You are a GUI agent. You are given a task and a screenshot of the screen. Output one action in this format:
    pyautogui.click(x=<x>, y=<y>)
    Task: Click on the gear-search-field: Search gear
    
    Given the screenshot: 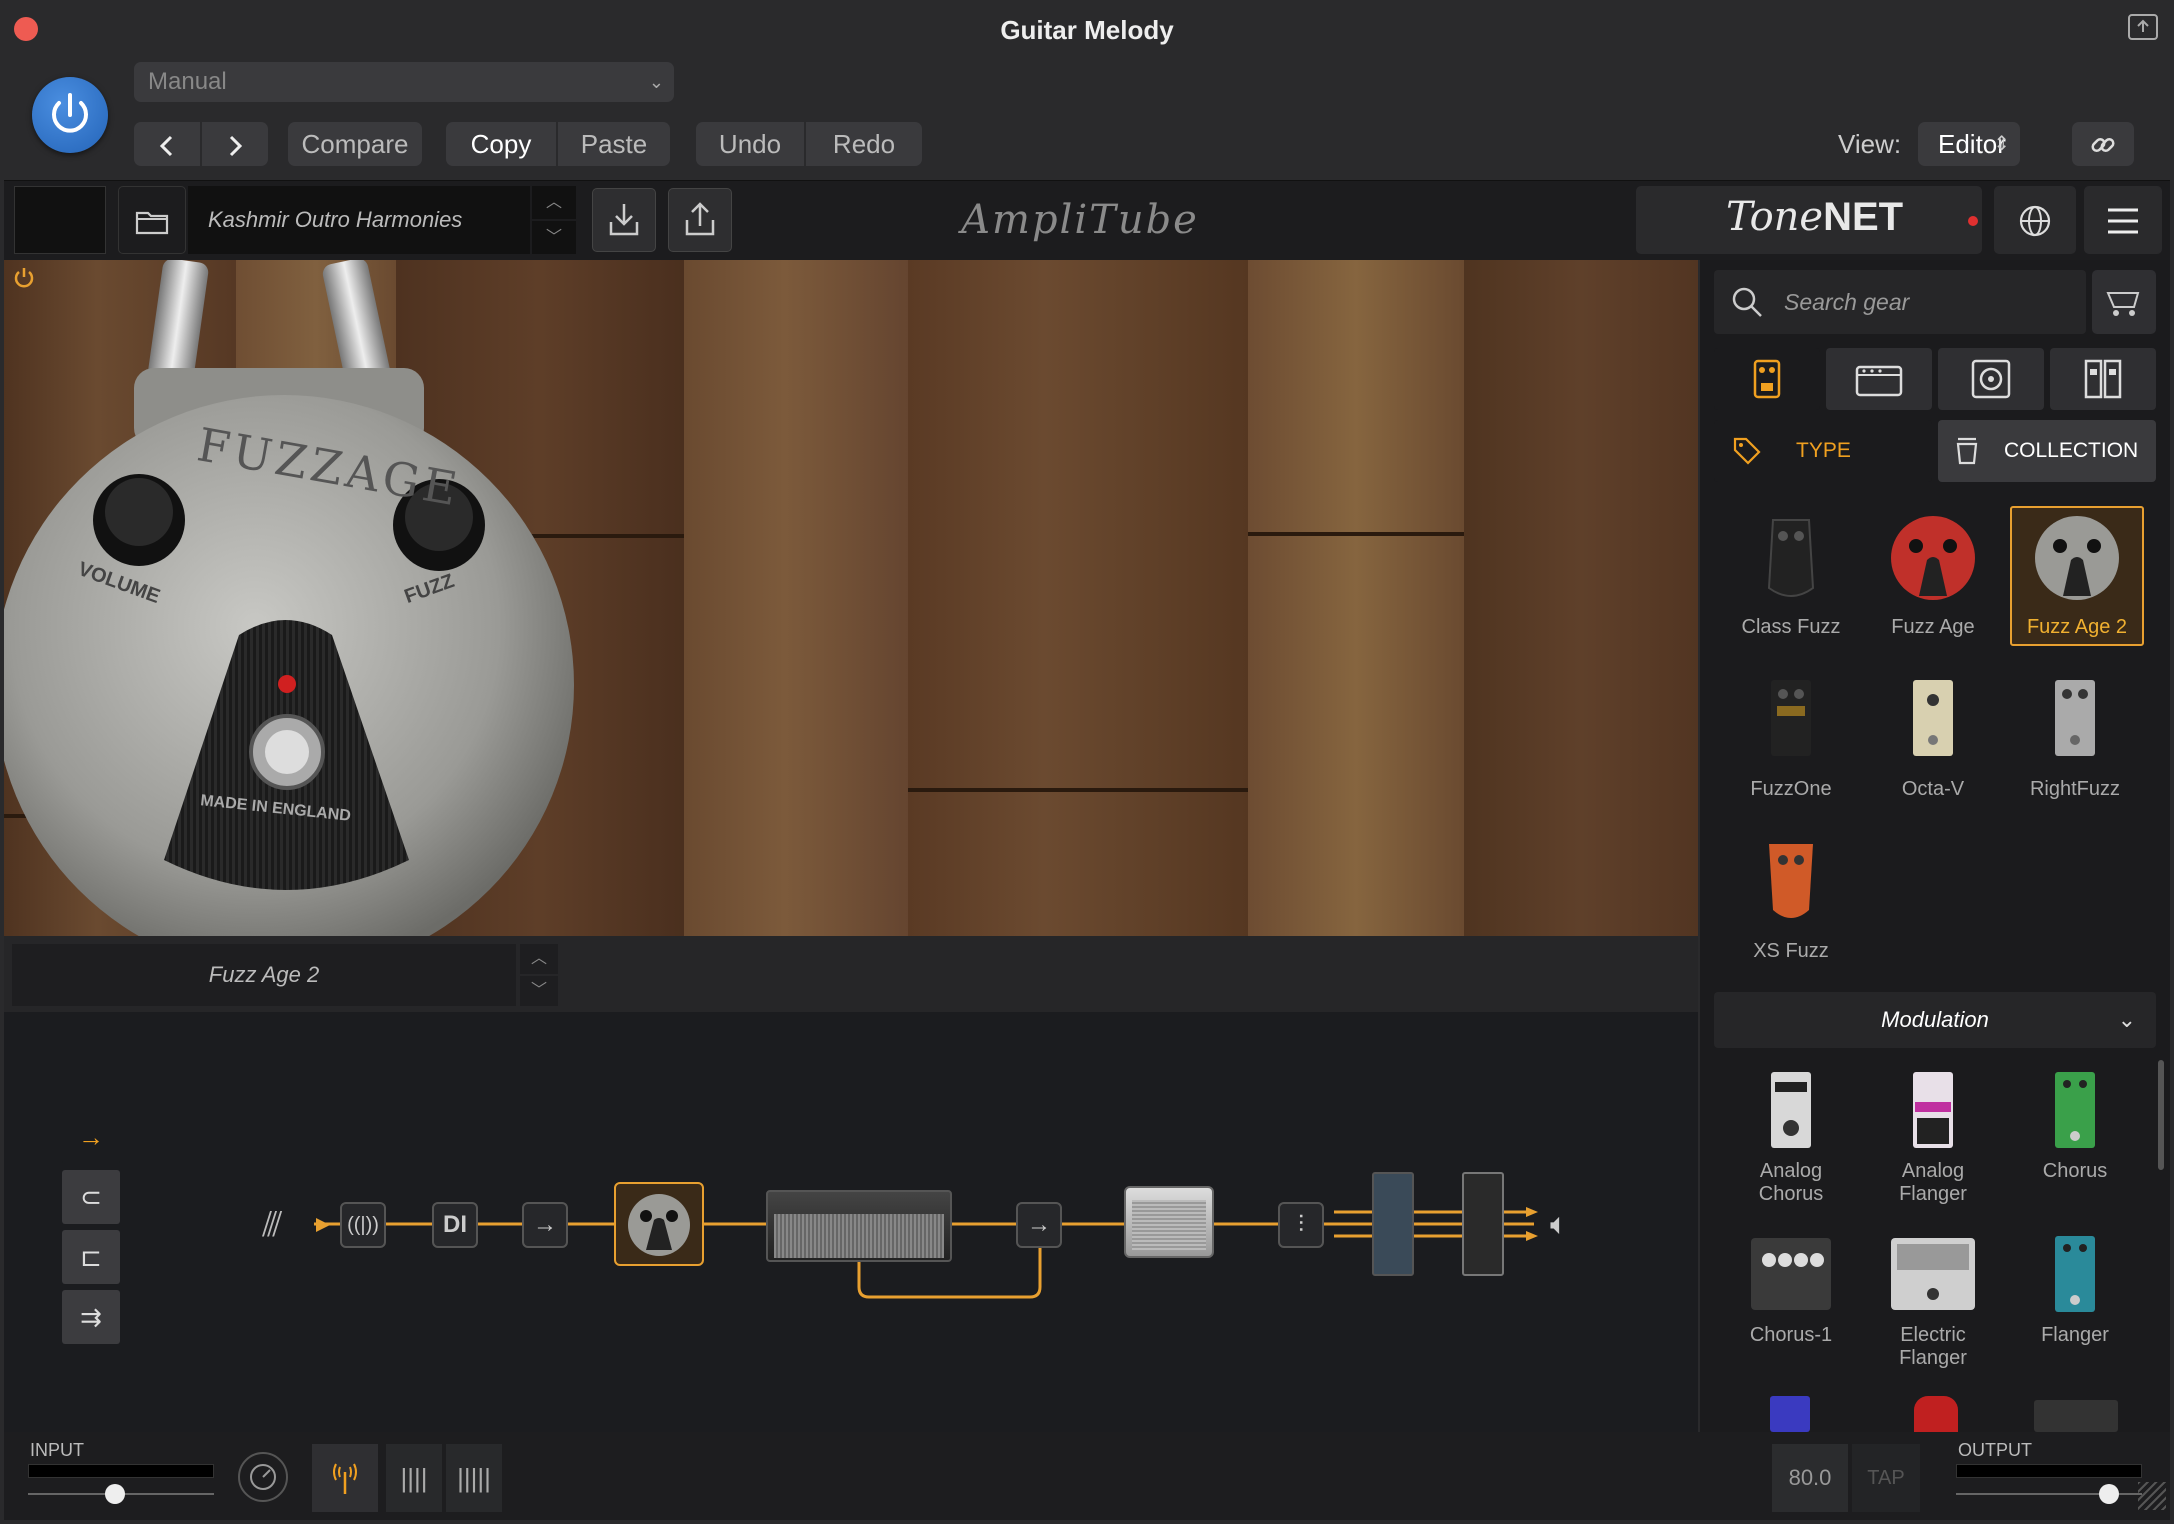 What is the action you would take?
    pyautogui.click(x=1900, y=302)
    